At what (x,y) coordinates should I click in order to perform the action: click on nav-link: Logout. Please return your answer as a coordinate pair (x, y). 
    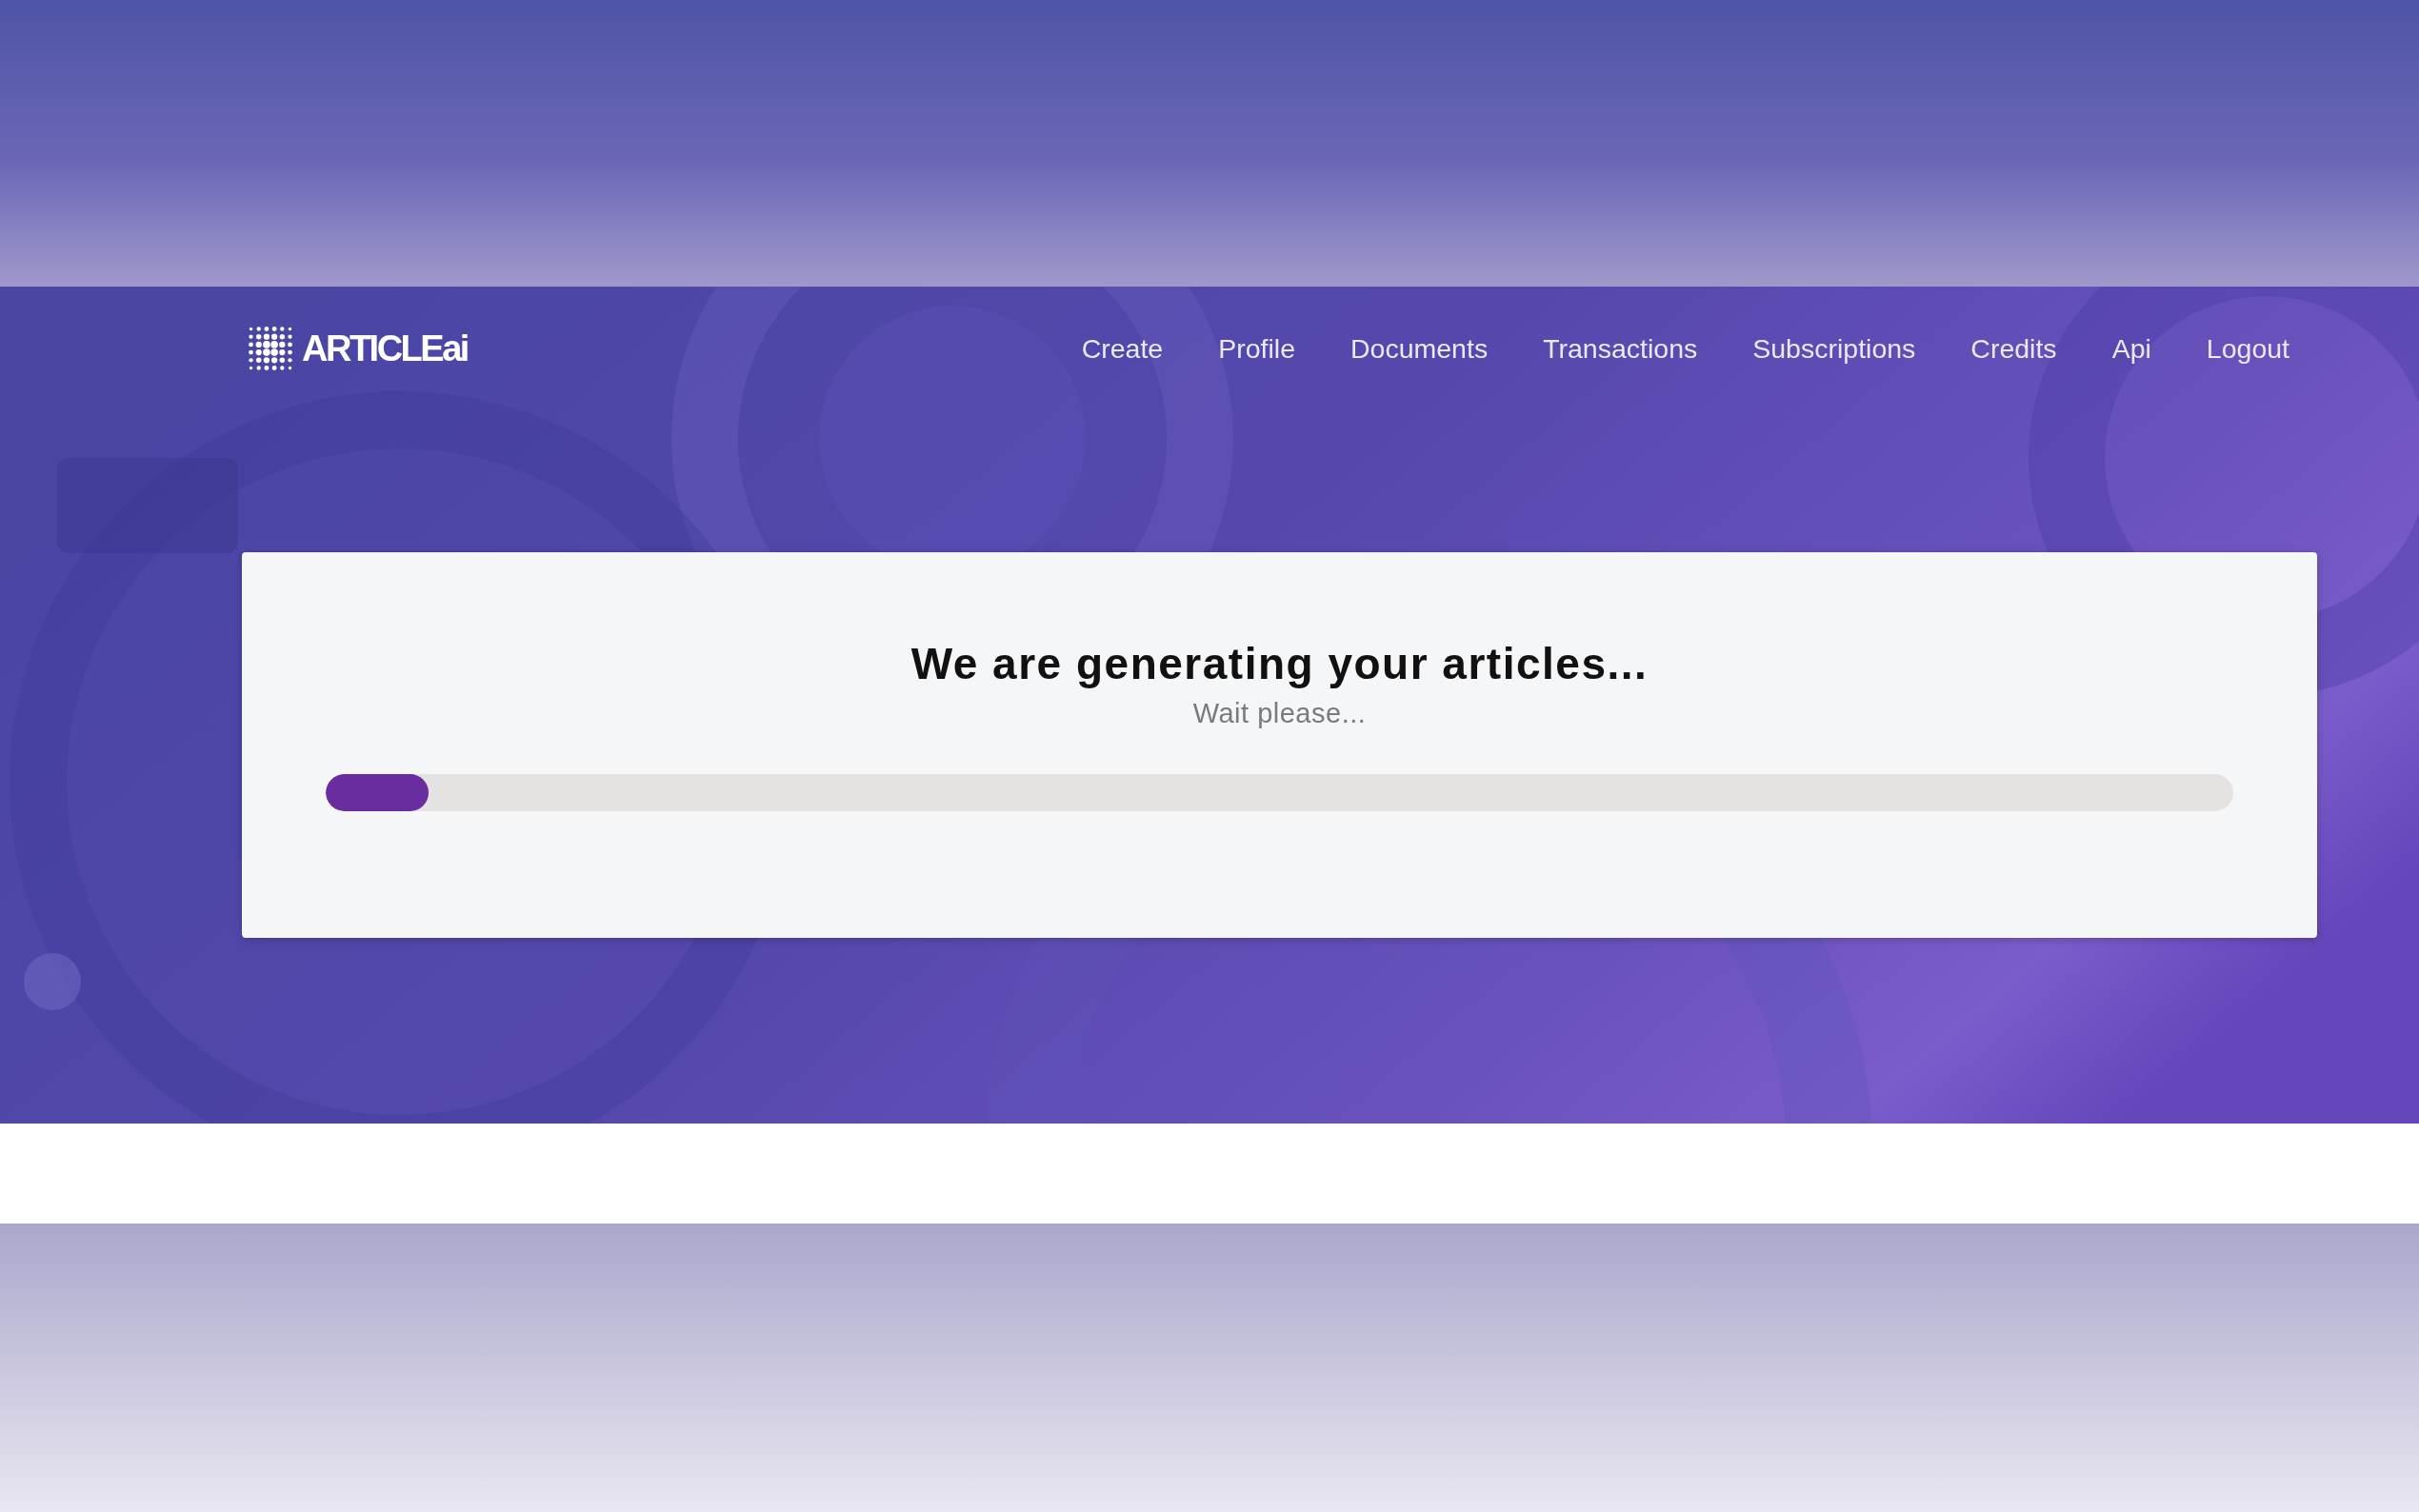
    Looking at the image, I should click on (2247, 348).